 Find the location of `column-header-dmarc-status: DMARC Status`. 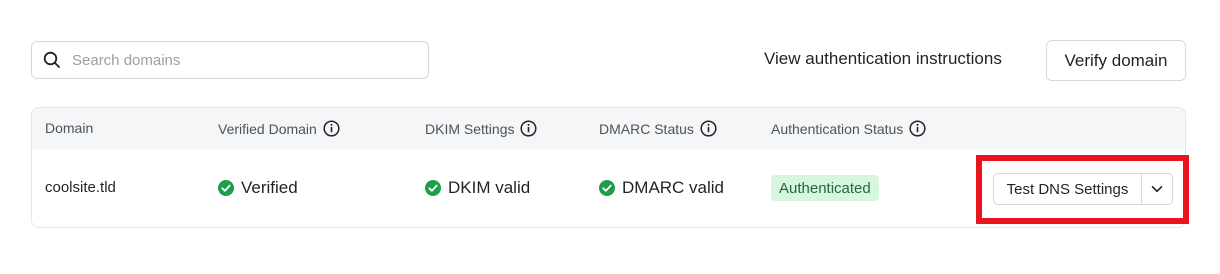

column-header-dmarc-status: DMARC Status is located at coordinates (658, 128).